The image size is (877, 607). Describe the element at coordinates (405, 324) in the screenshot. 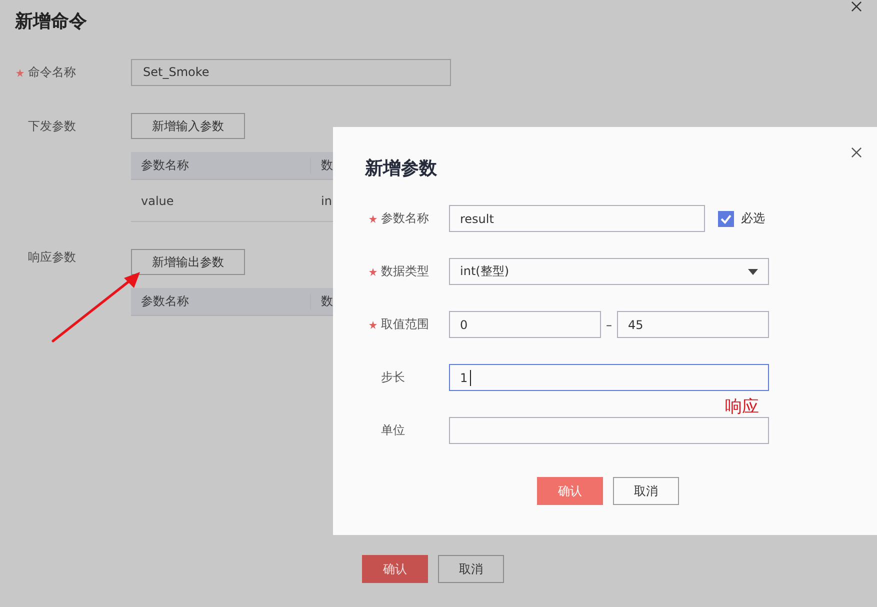

I see `field-label: 取值范围` at that location.